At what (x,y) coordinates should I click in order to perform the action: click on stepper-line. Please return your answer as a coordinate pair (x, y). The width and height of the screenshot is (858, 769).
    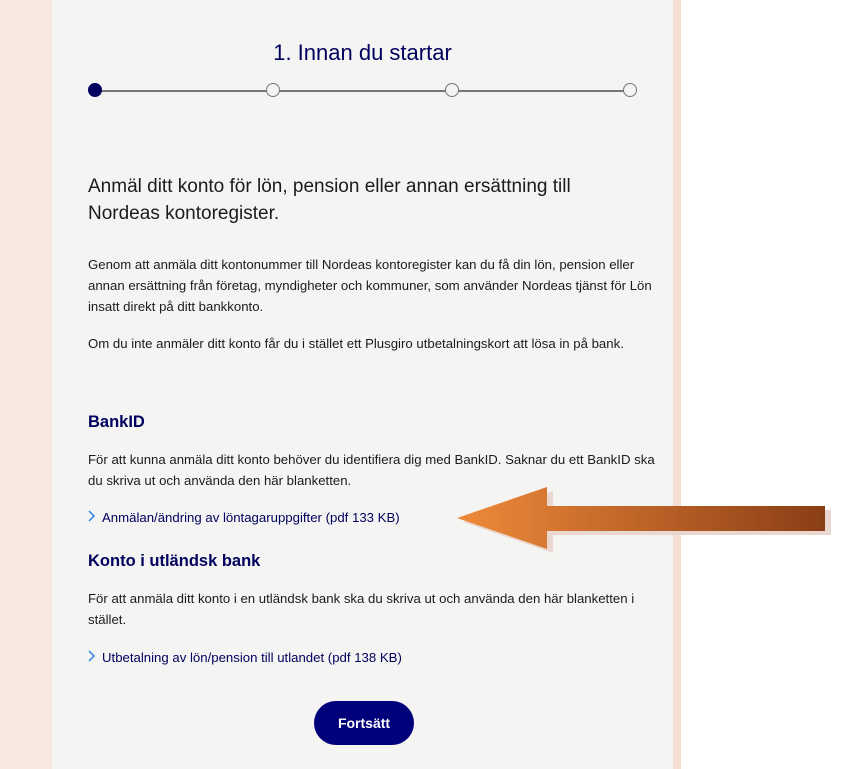
    Looking at the image, I should click on (366, 91).